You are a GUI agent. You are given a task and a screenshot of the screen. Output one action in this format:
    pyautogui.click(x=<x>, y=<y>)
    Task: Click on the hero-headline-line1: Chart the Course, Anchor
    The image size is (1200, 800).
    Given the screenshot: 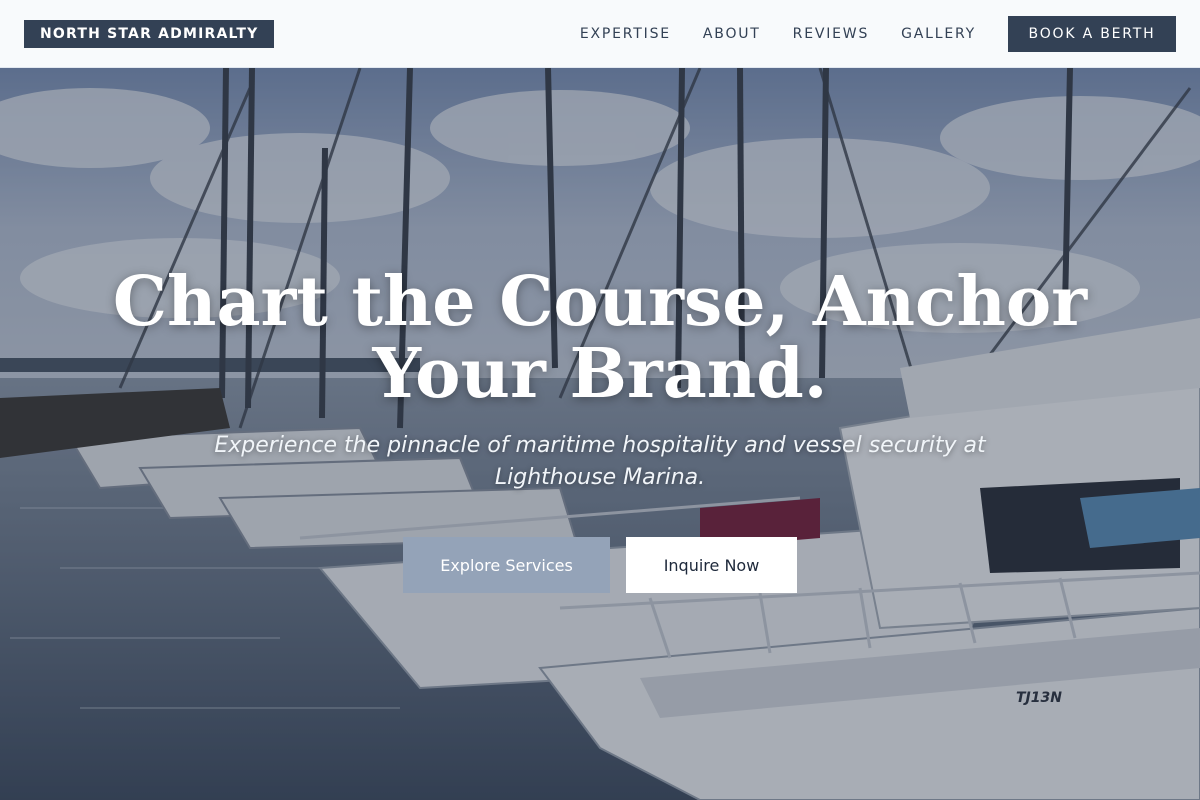 What is the action you would take?
    pyautogui.click(x=600, y=302)
    